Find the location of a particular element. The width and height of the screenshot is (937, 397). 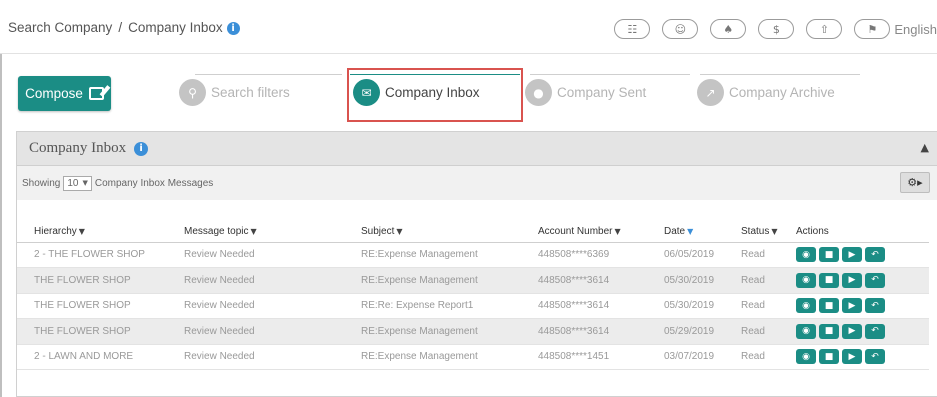

cell-date: 06/05/2019 is located at coordinates (685, 255).